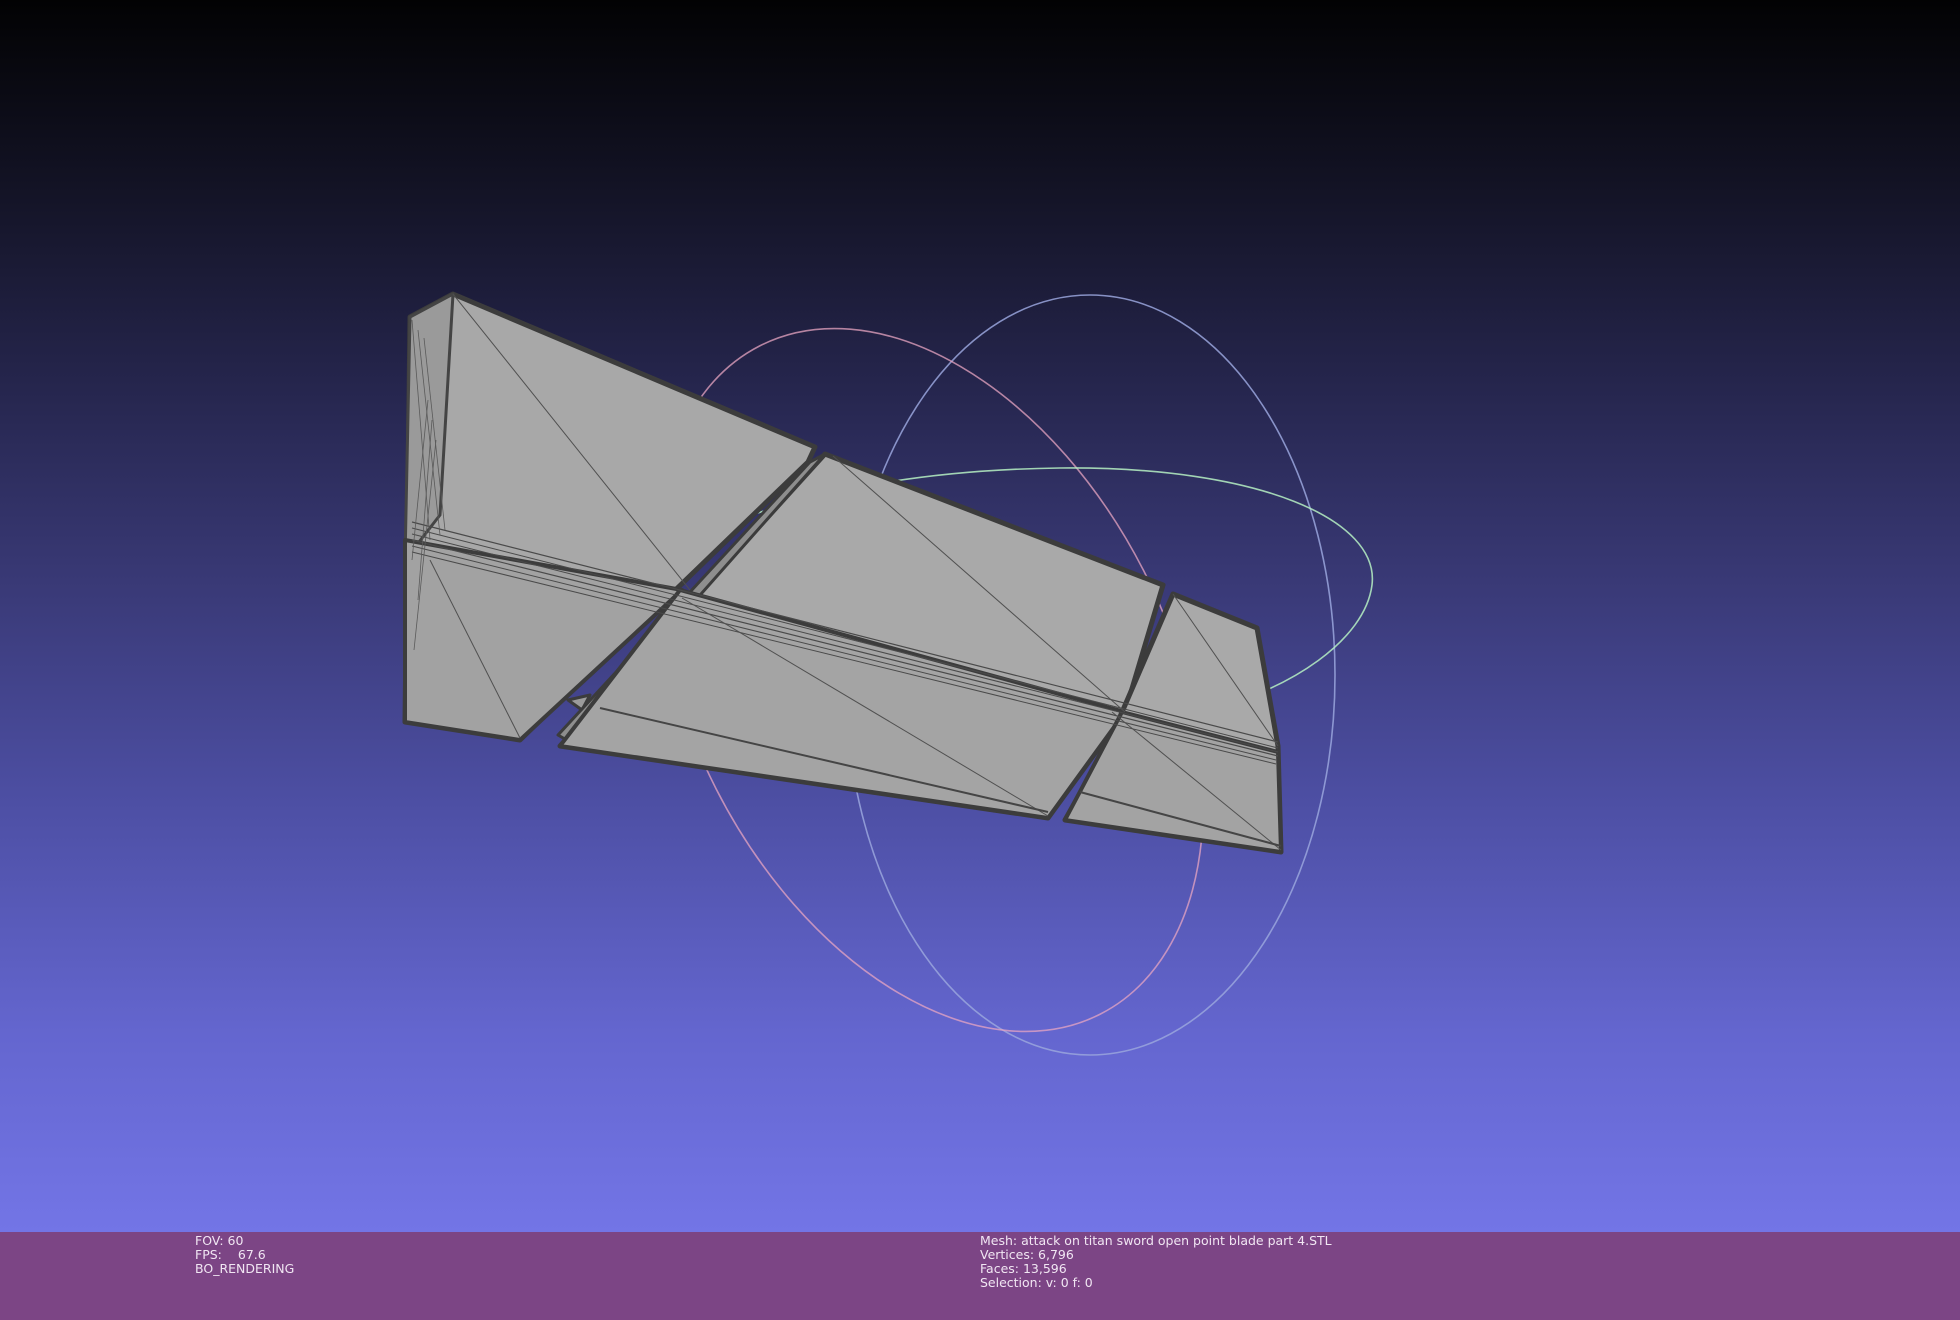  What do you see at coordinates (245, 1268) in the screenshot?
I see `render-mode-readout: BO_RENDERING` at bounding box center [245, 1268].